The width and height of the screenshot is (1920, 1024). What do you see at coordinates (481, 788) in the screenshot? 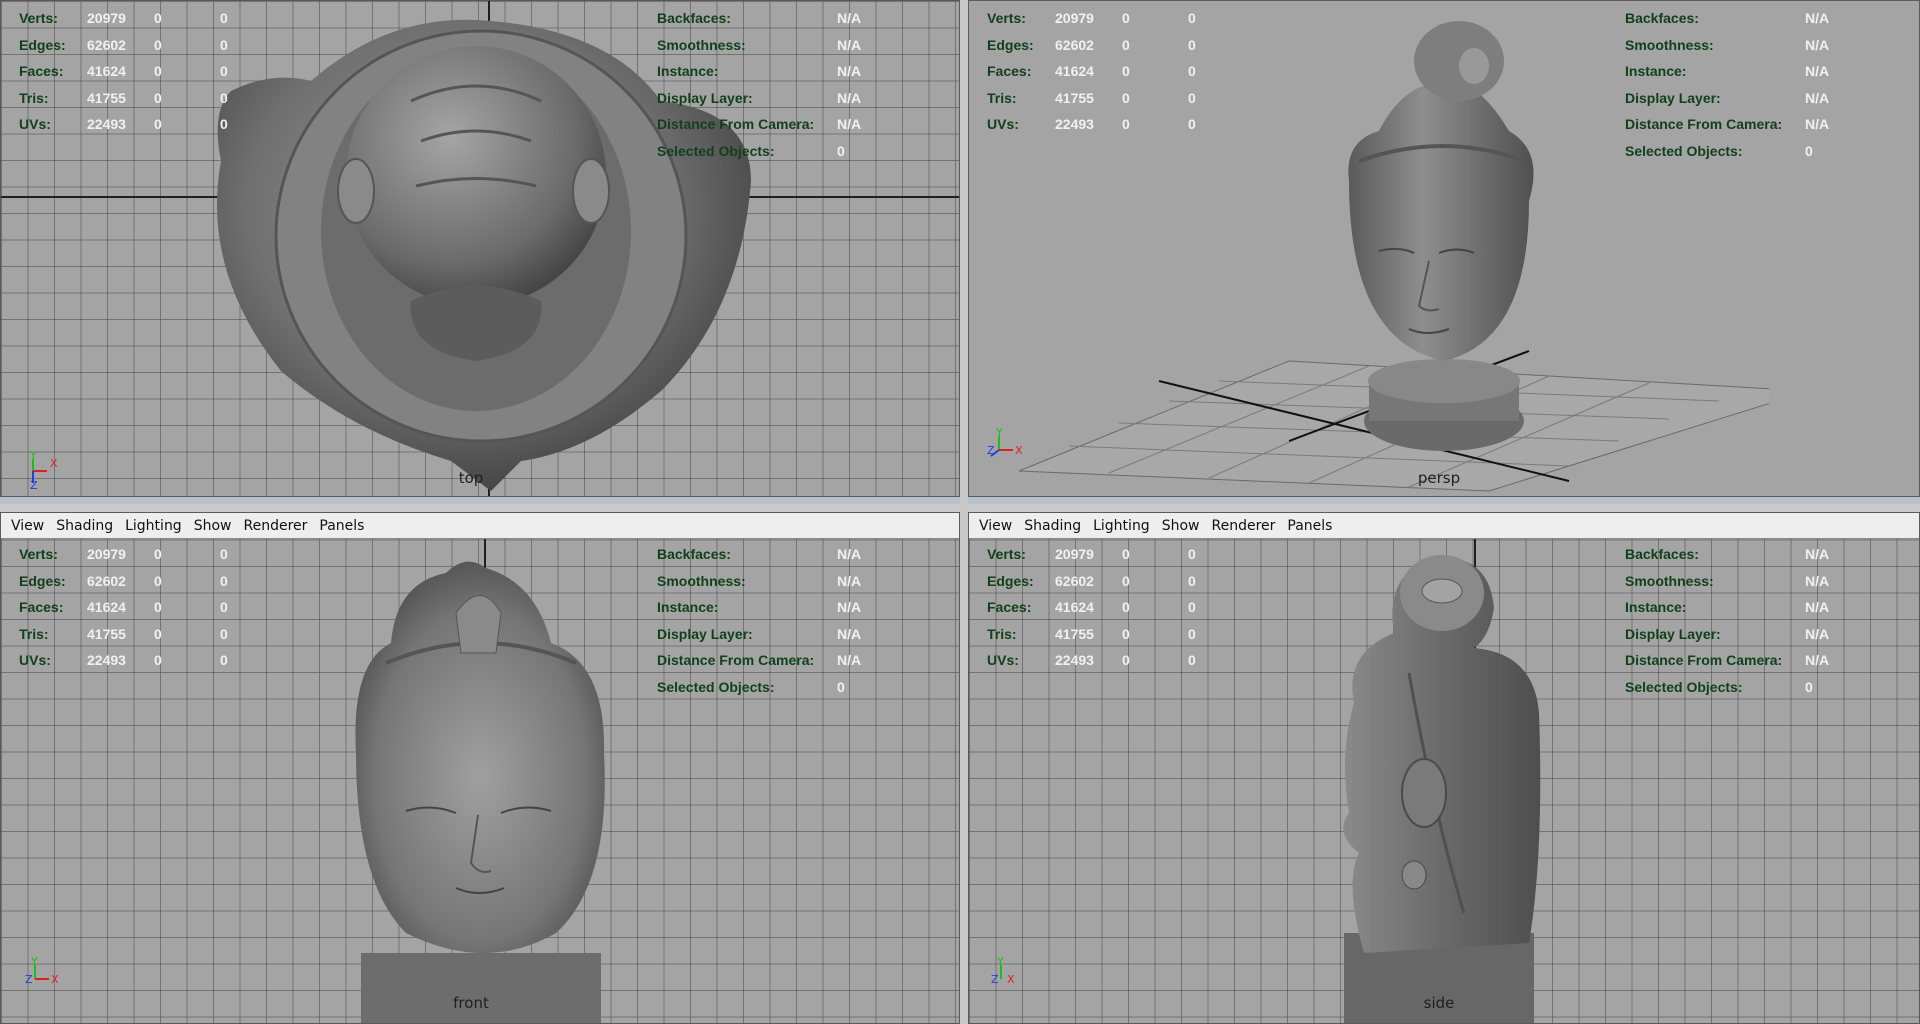
I see `sculpture-front-view` at bounding box center [481, 788].